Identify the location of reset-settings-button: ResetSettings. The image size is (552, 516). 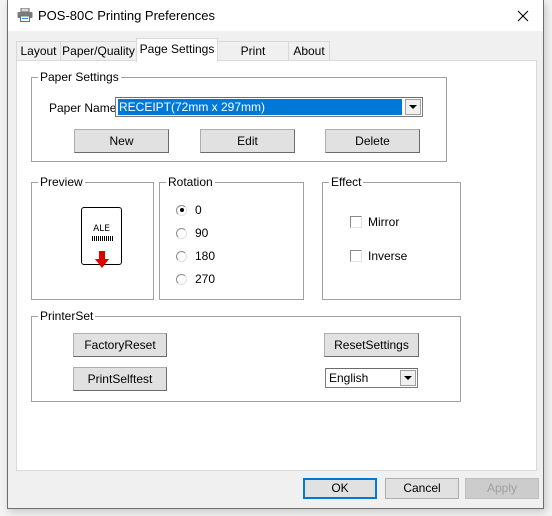
(371, 345).